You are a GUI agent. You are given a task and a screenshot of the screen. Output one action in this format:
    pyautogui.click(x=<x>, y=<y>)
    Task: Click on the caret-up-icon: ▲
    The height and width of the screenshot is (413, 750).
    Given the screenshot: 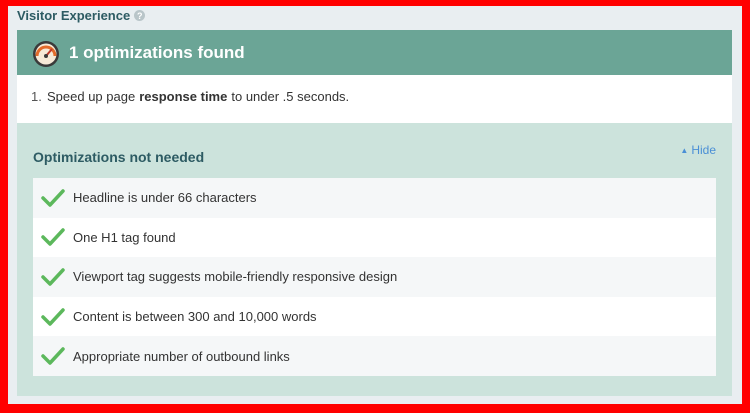 What is the action you would take?
    pyautogui.click(x=684, y=150)
    